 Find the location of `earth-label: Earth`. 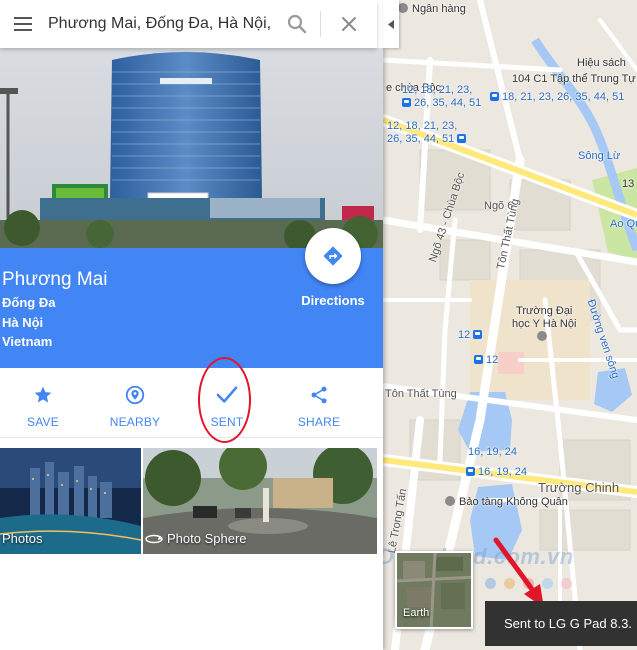

earth-label: Earth is located at coordinates (416, 613).